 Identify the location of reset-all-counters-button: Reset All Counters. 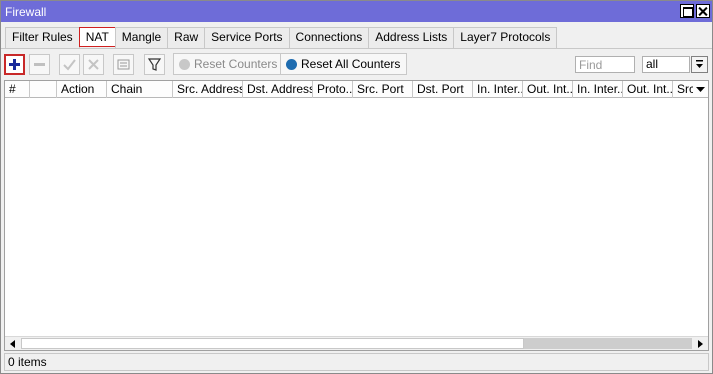
(344, 64).